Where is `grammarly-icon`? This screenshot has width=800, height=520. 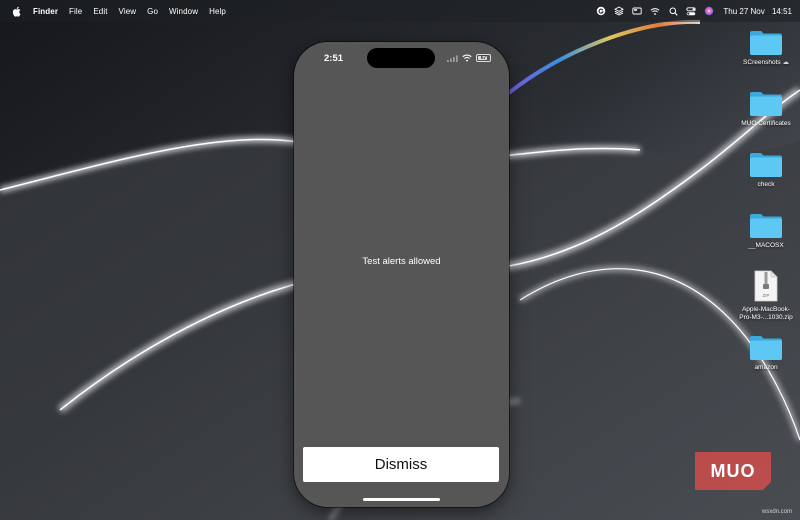 grammarly-icon is located at coordinates (601, 11).